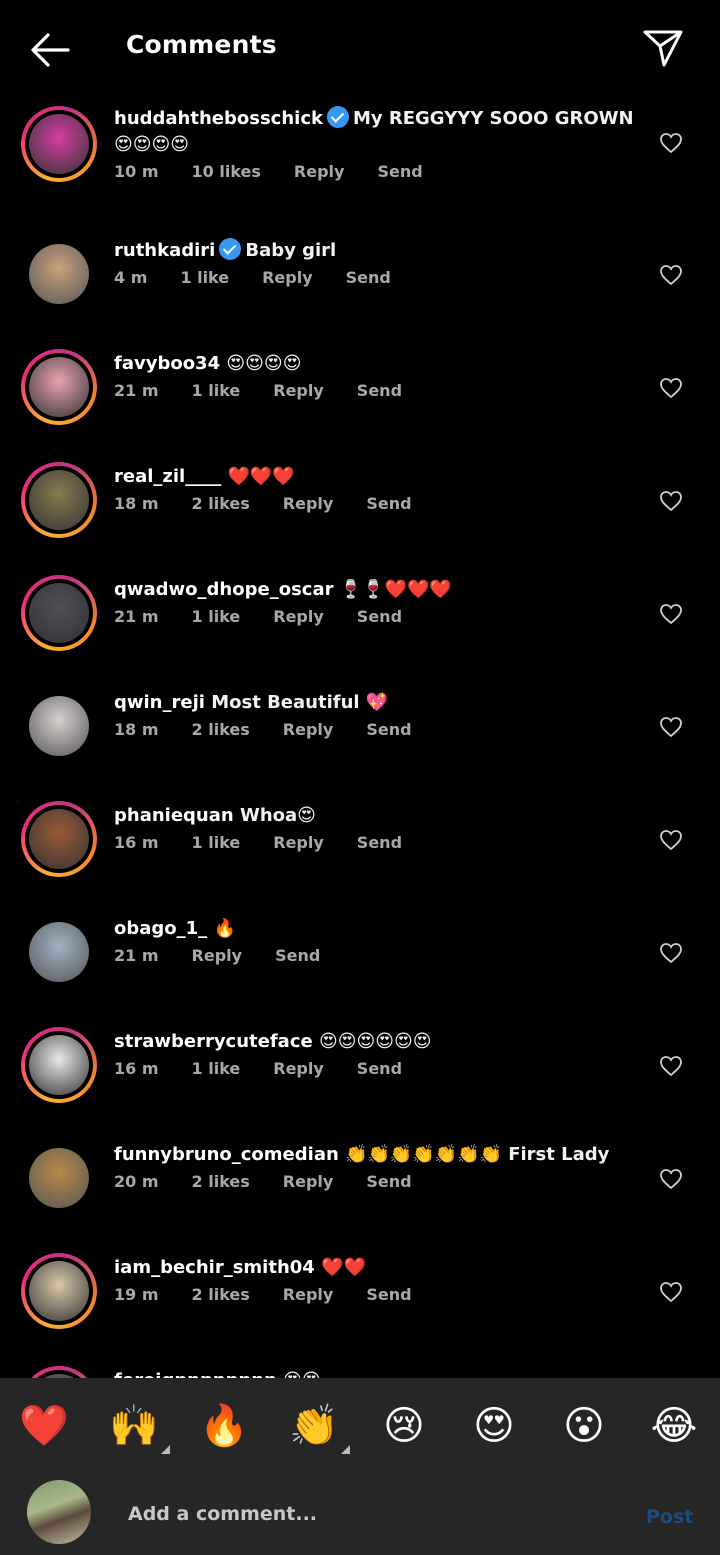 The height and width of the screenshot is (1555, 720). What do you see at coordinates (195, 1374) in the screenshot?
I see `comment-username: foreignnnnnnnn` at bounding box center [195, 1374].